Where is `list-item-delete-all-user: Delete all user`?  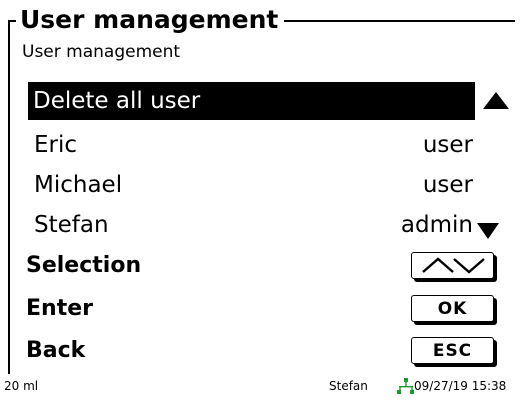
list-item-delete-all-user: Delete all user is located at coordinates (251, 101).